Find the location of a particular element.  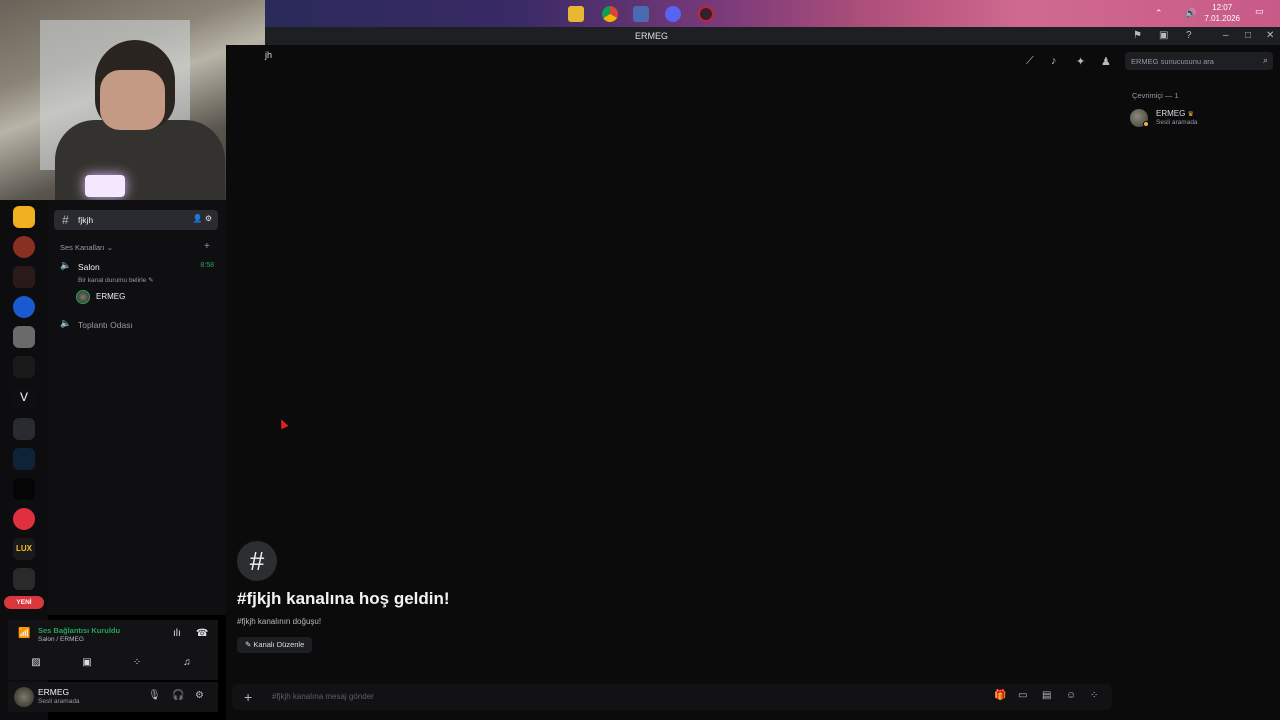

sticker-icon: ▤ is located at coordinates (1046, 695).